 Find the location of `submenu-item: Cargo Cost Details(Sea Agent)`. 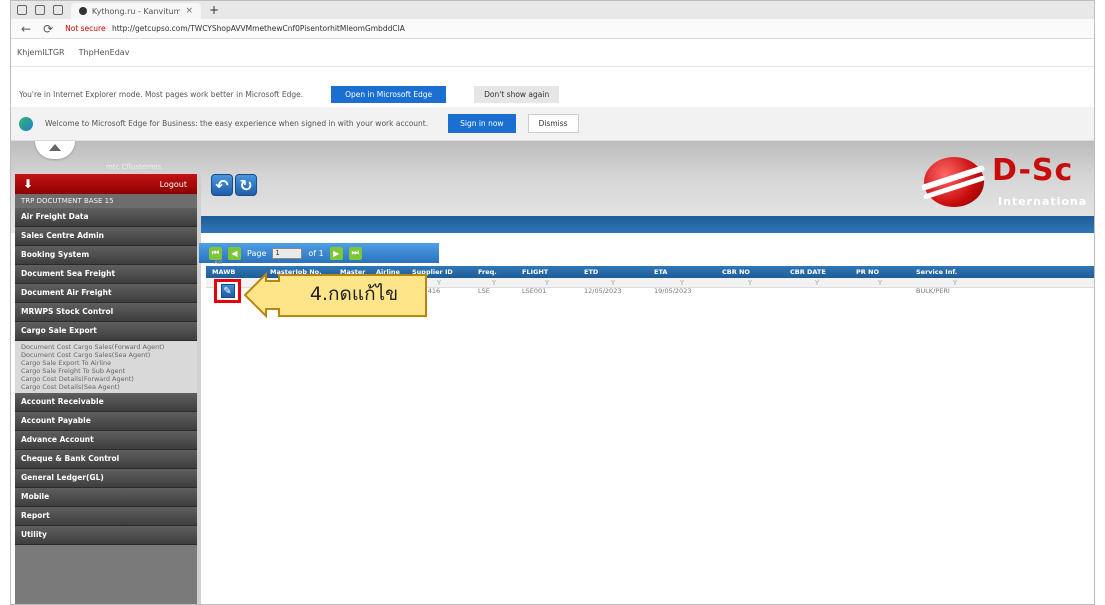

submenu-item: Cargo Cost Details(Sea Agent) is located at coordinates (106, 387).